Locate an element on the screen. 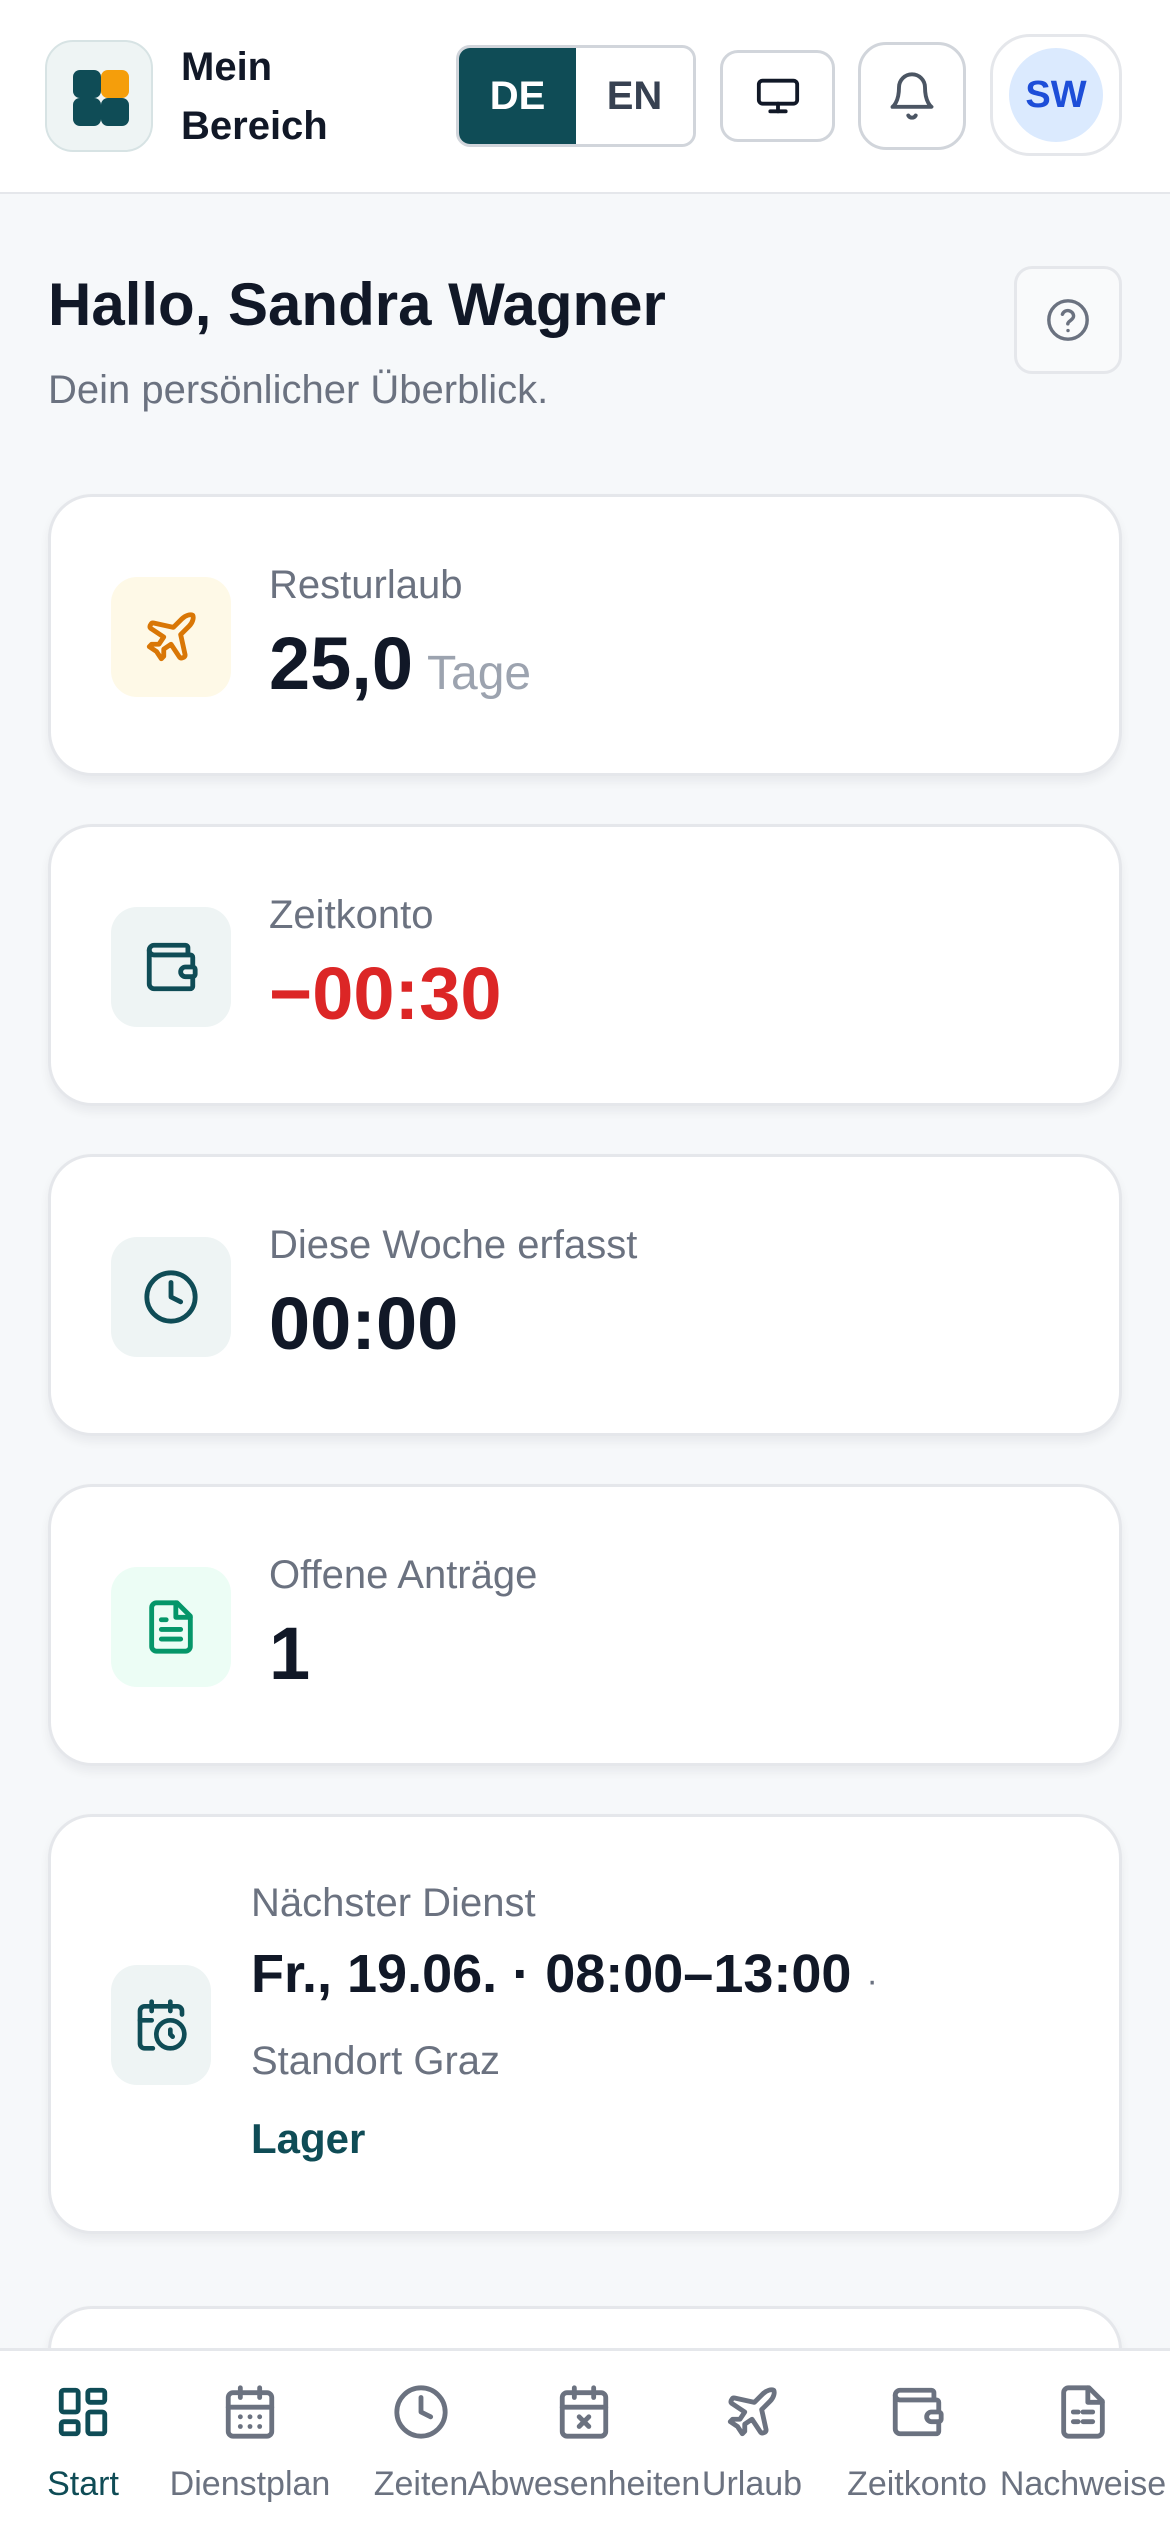 The width and height of the screenshot is (1170, 2532). nav-label-nachweise: Nachweise is located at coordinates (1083, 2484).